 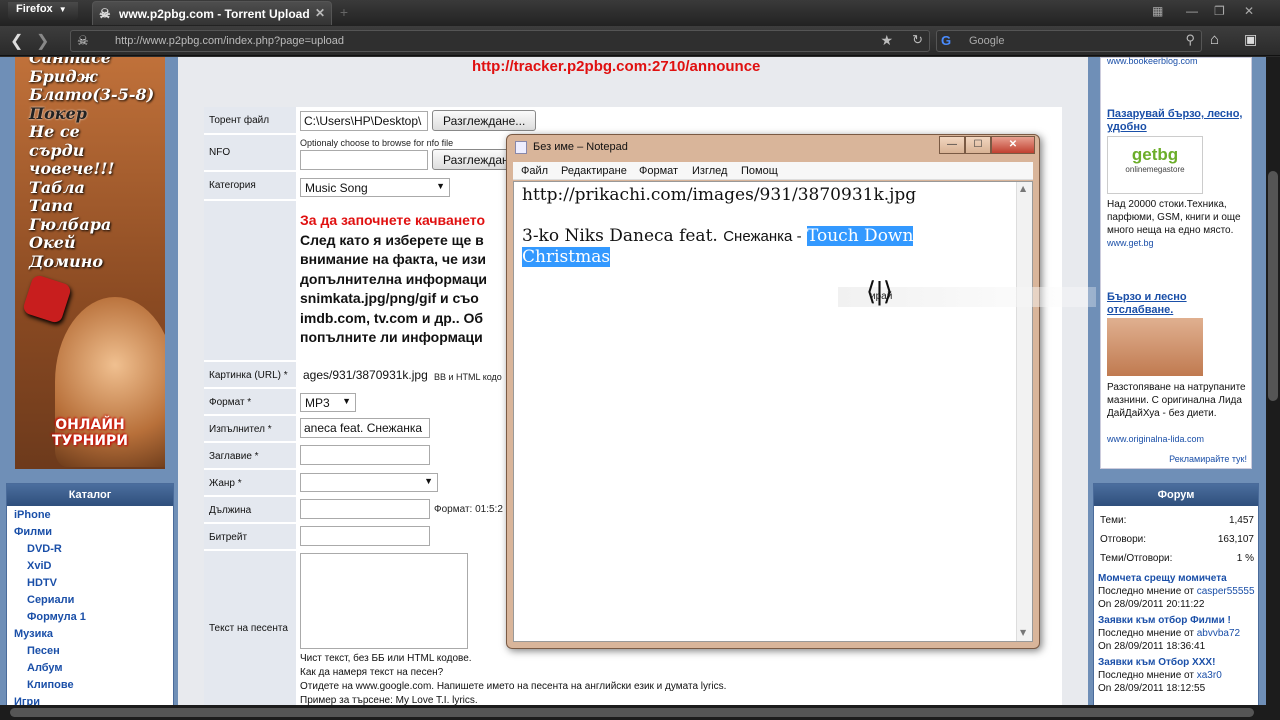 I want to click on bitrate-input, so click(x=365, y=536).